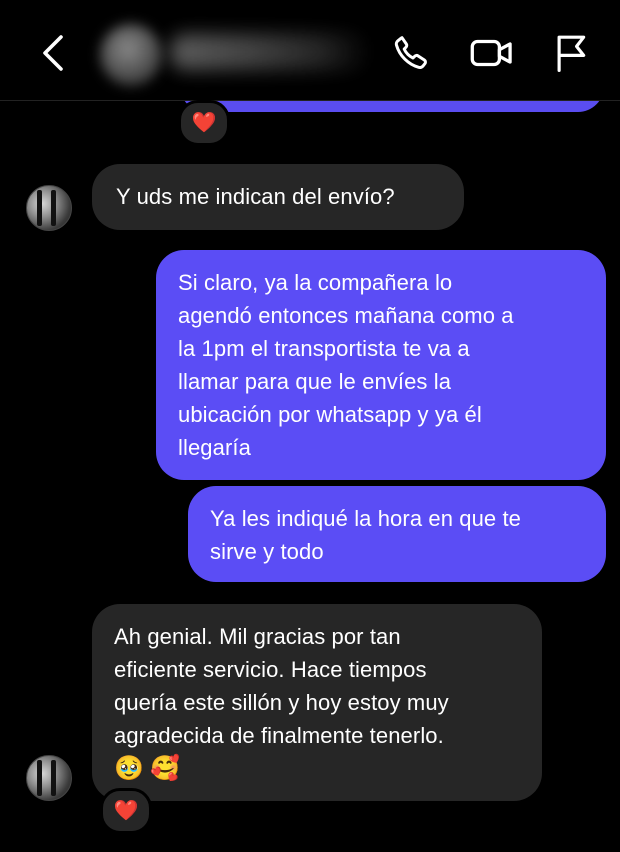 The image size is (620, 852). Describe the element at coordinates (315, 381) in the screenshot. I see `message-text-line: llamar para que le envíes la` at that location.